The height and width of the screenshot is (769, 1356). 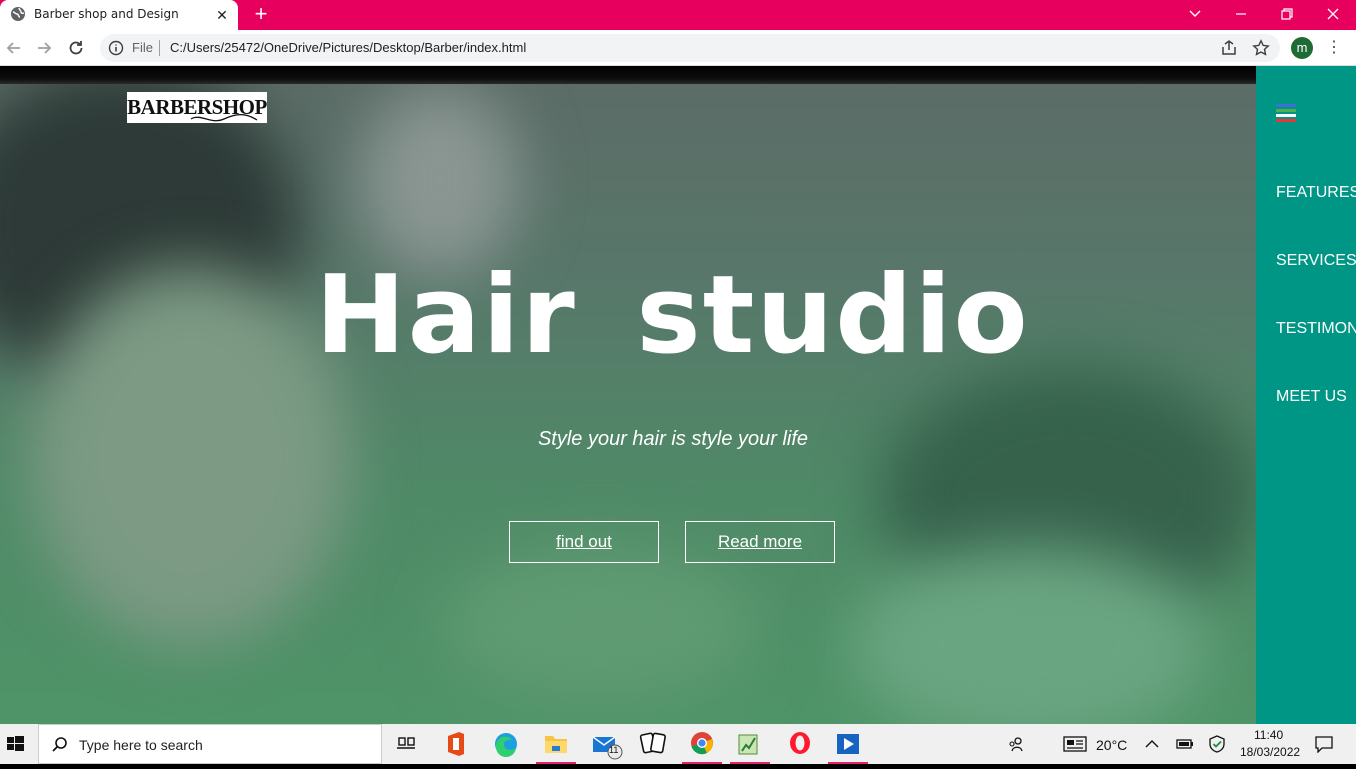 What do you see at coordinates (1152, 744) in the screenshot?
I see `chevron-up-icon` at bounding box center [1152, 744].